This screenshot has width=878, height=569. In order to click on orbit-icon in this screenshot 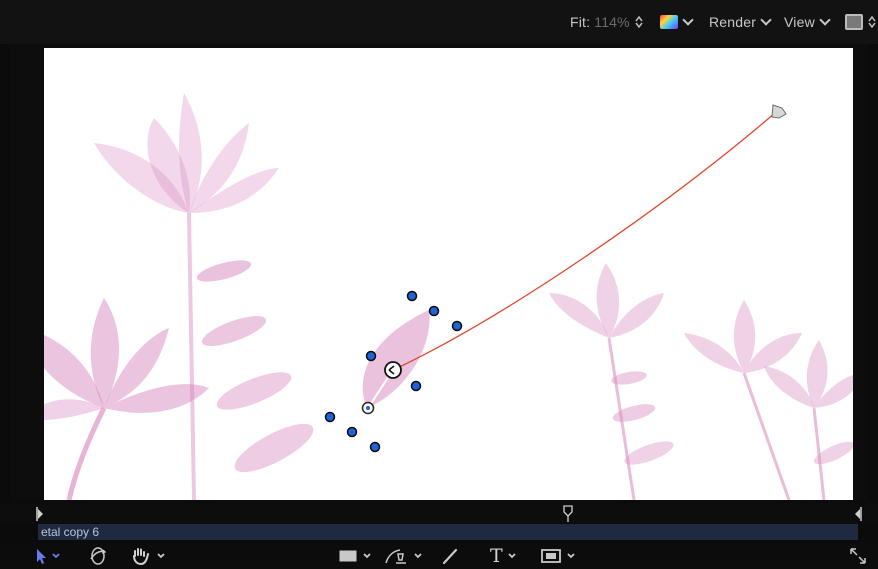, I will do `click(98, 556)`.